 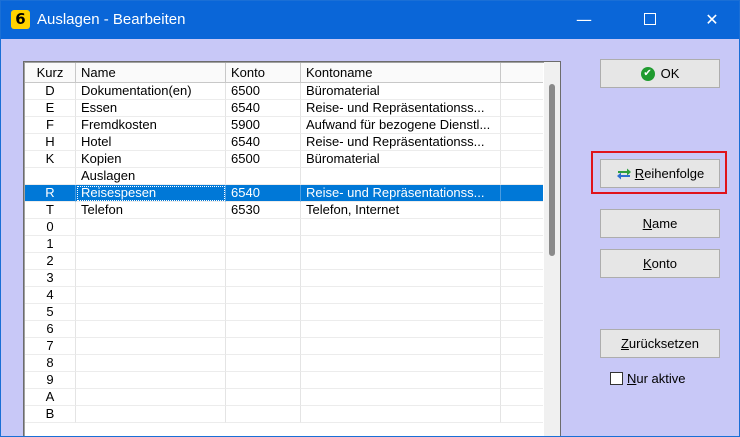 I want to click on cell-kurz: 1, so click(x=50, y=244).